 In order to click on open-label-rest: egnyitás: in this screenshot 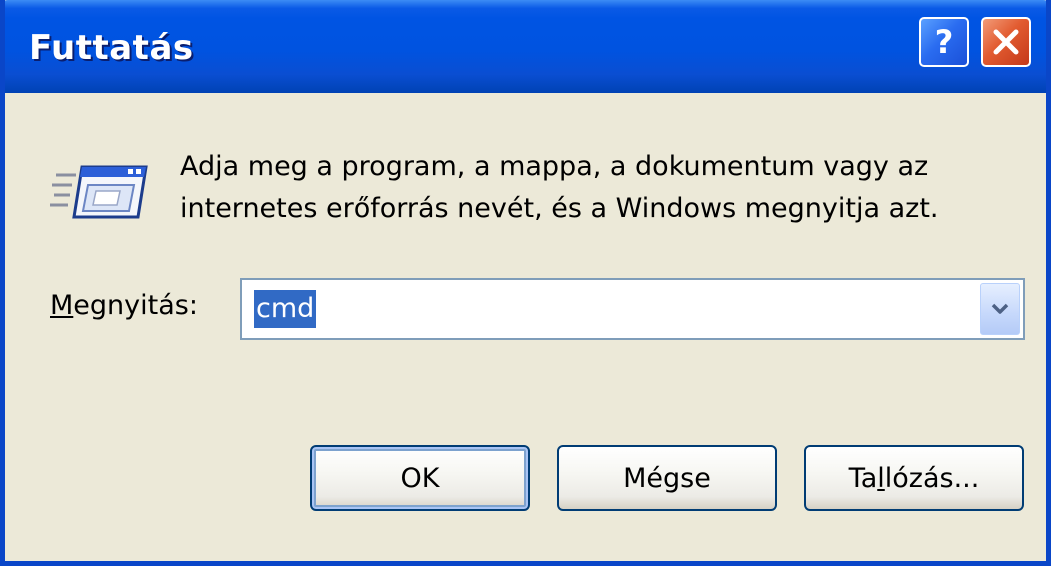, I will do `click(135, 305)`.